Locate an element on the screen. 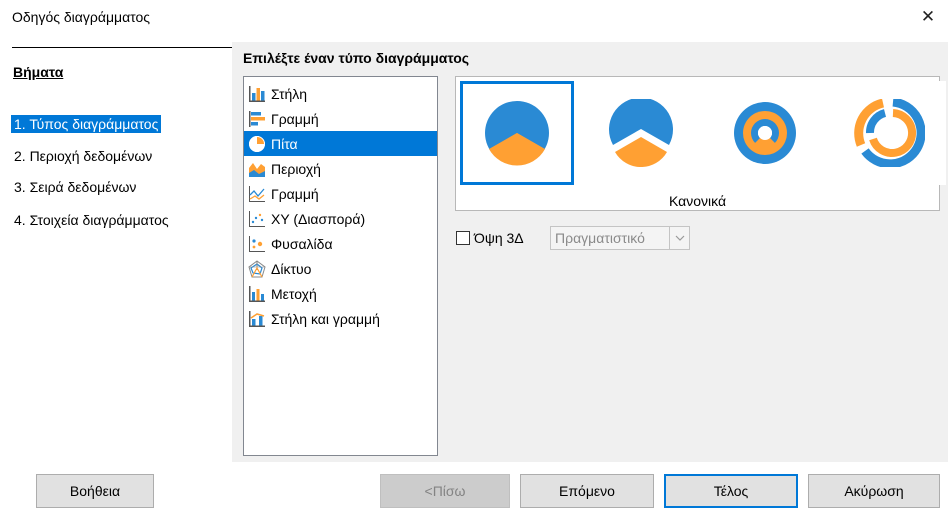 This screenshot has width=948, height=515. donut-icon is located at coordinates (765, 133).